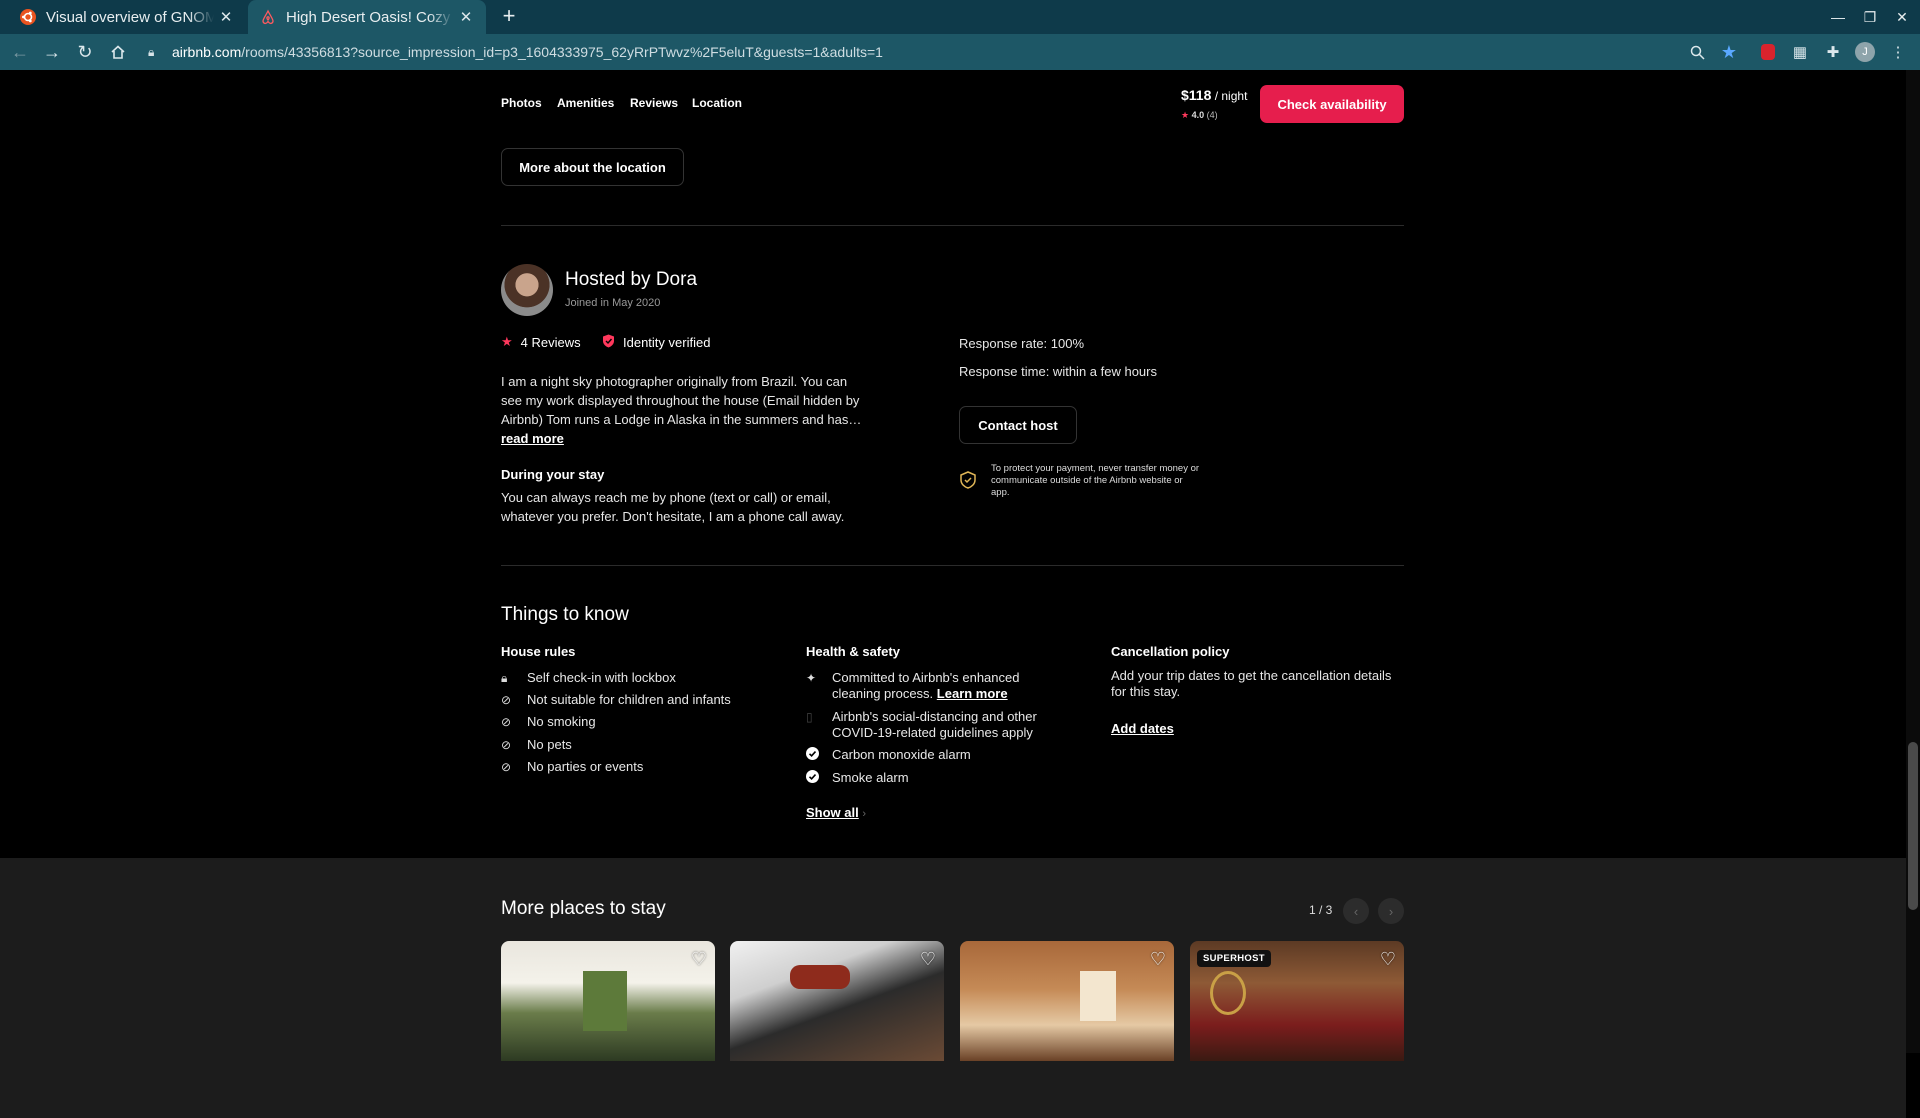 This screenshot has height=1118, width=1920. Describe the element at coordinates (832, 812) in the screenshot. I see `show-all-label: Show all` at that location.